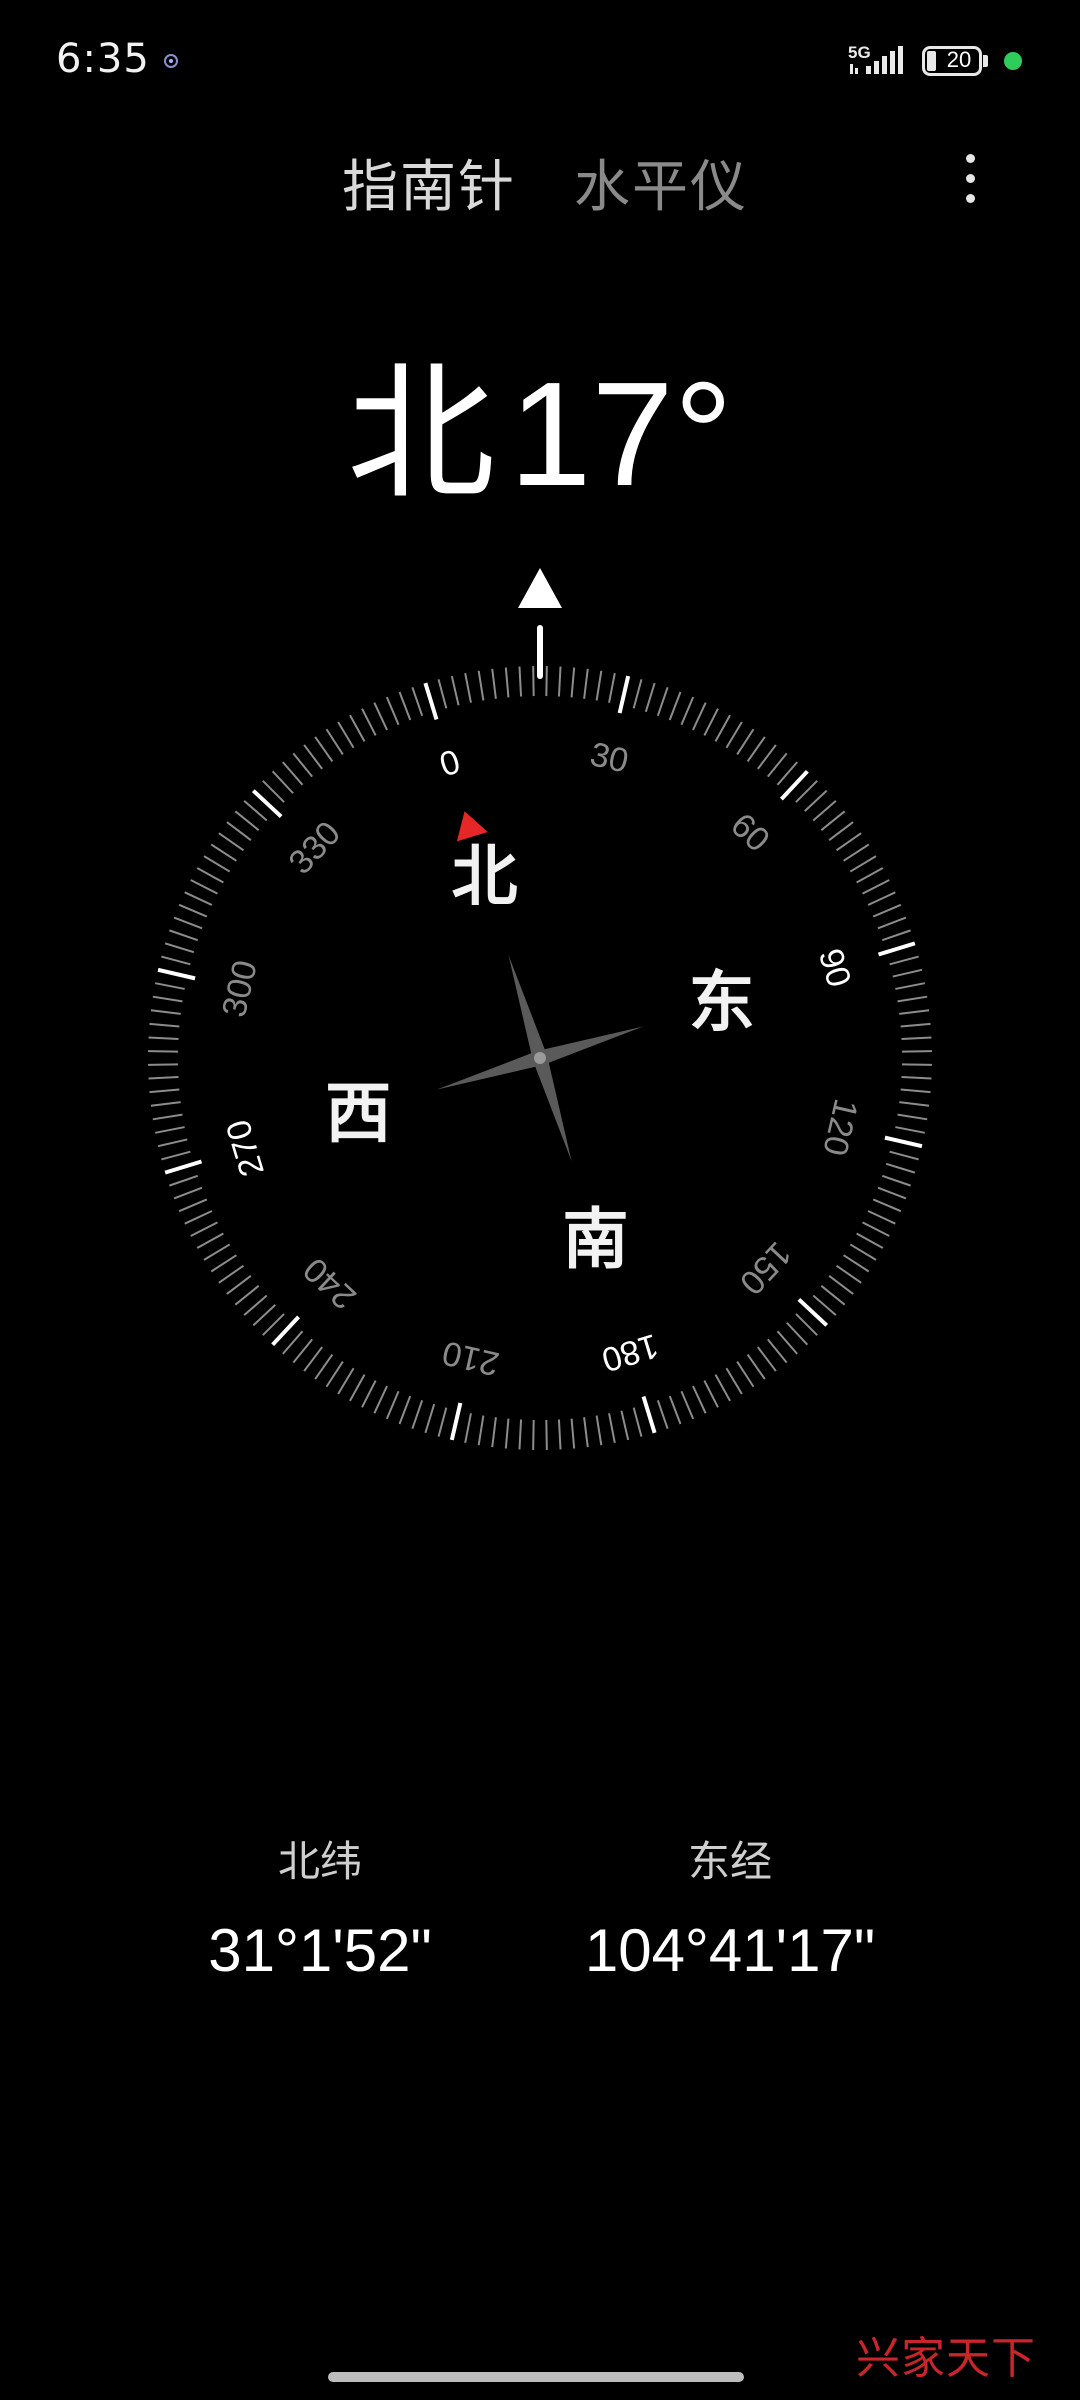  Describe the element at coordinates (765, 1267) in the screenshot. I see `degree-label: 150` at that location.